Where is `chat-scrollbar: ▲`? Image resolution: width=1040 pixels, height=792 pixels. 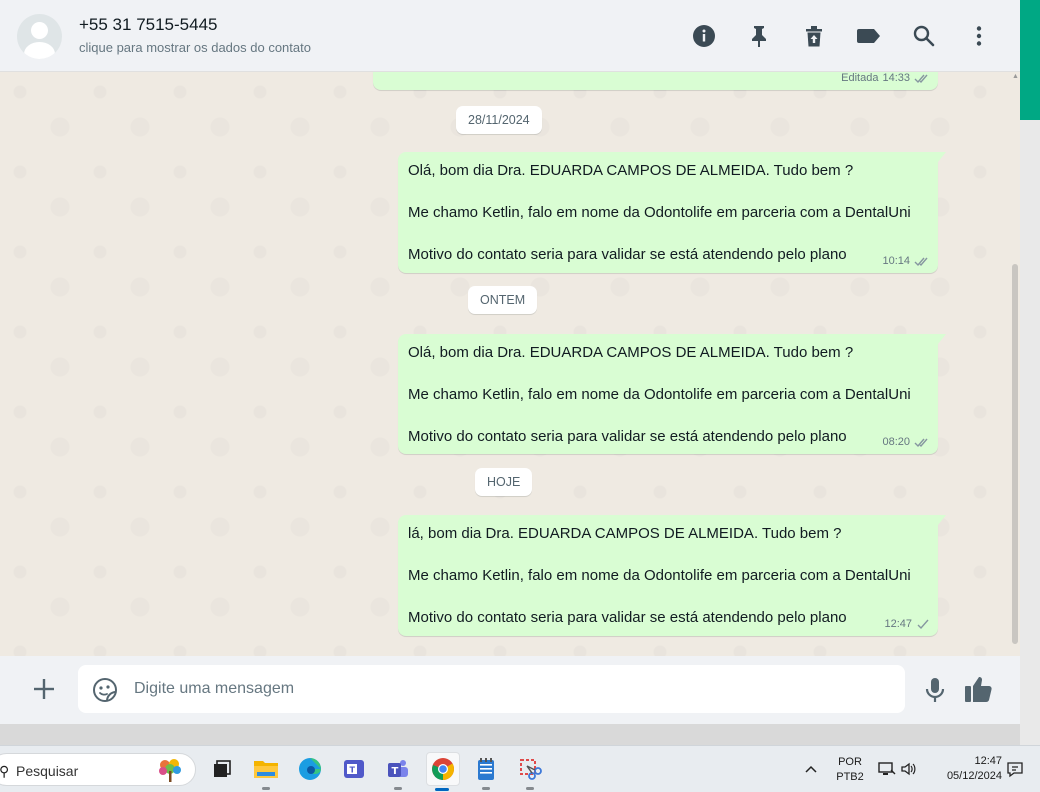
chat-scrollbar: ▲ is located at coordinates (1015, 364).